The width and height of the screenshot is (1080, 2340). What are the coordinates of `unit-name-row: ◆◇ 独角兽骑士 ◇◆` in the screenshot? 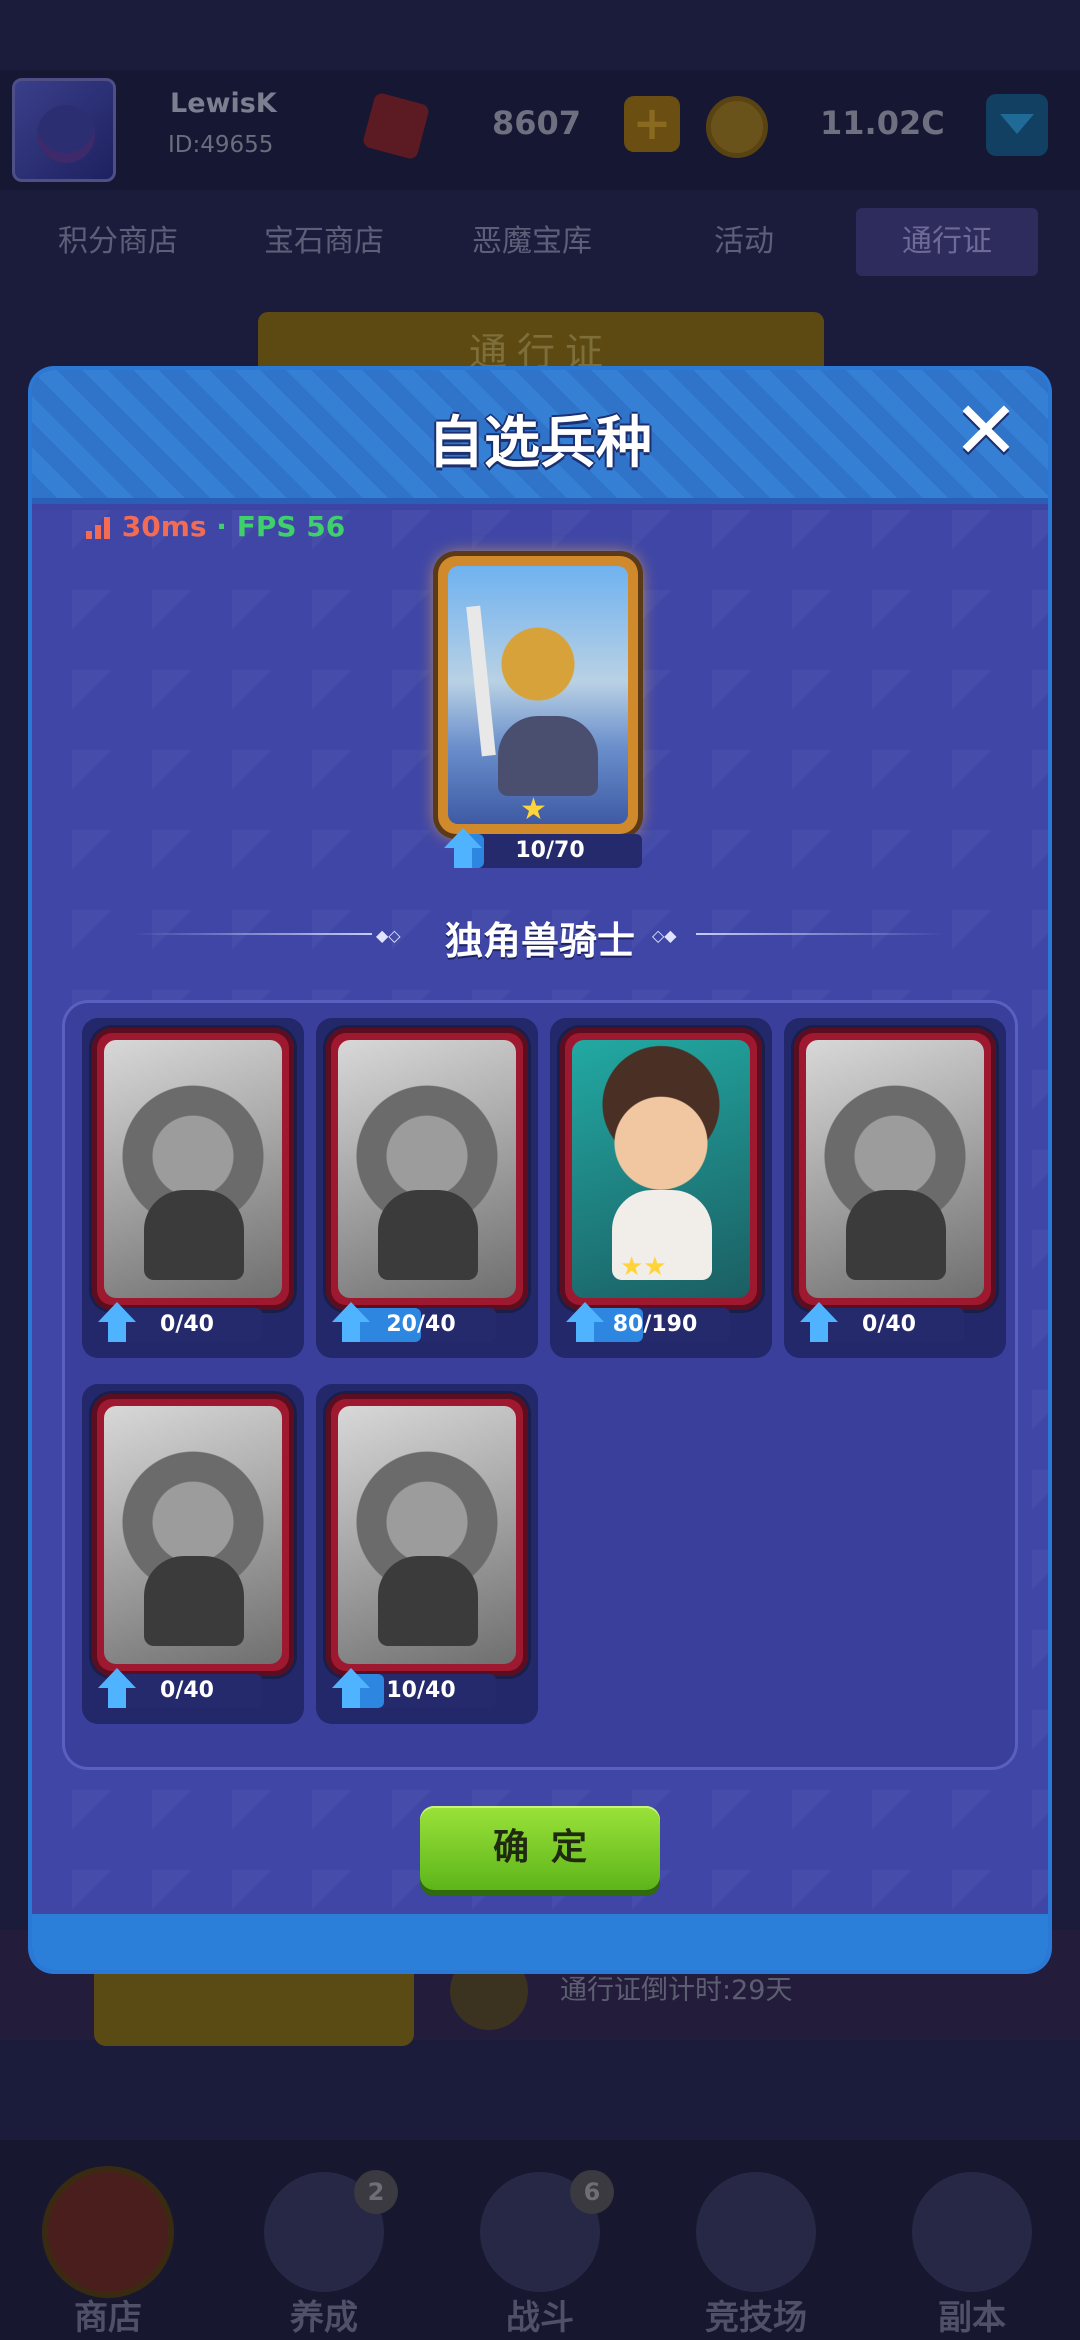 It's located at (540, 934).